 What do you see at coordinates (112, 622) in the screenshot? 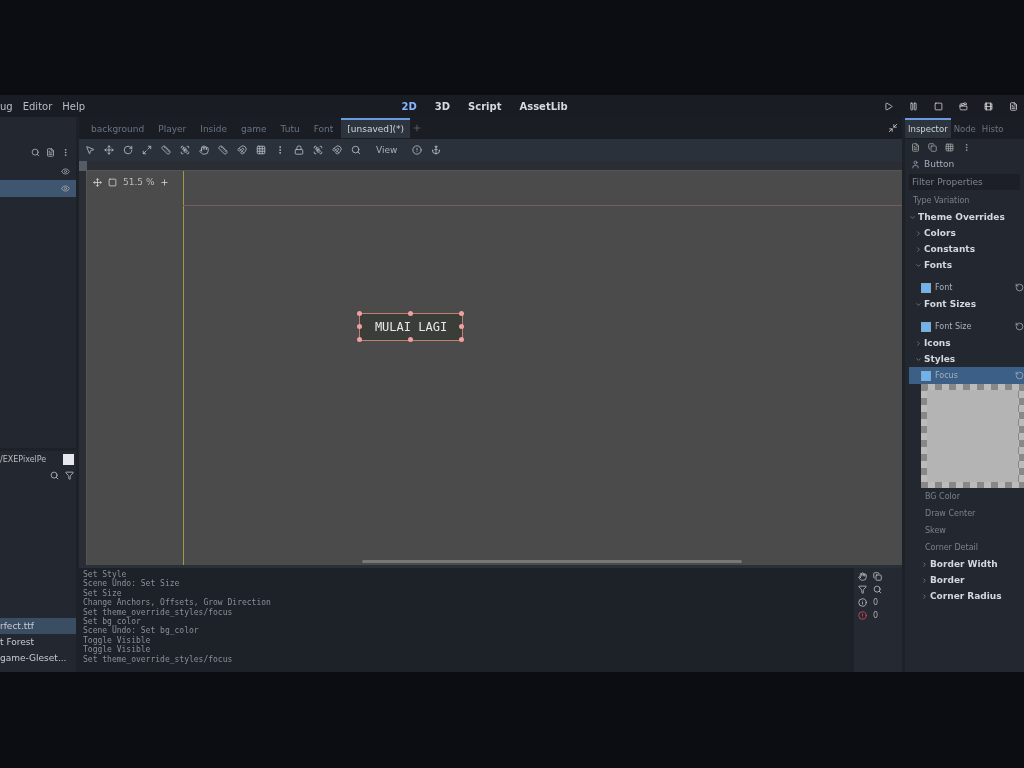
I see `log-line: Set bg_color` at bounding box center [112, 622].